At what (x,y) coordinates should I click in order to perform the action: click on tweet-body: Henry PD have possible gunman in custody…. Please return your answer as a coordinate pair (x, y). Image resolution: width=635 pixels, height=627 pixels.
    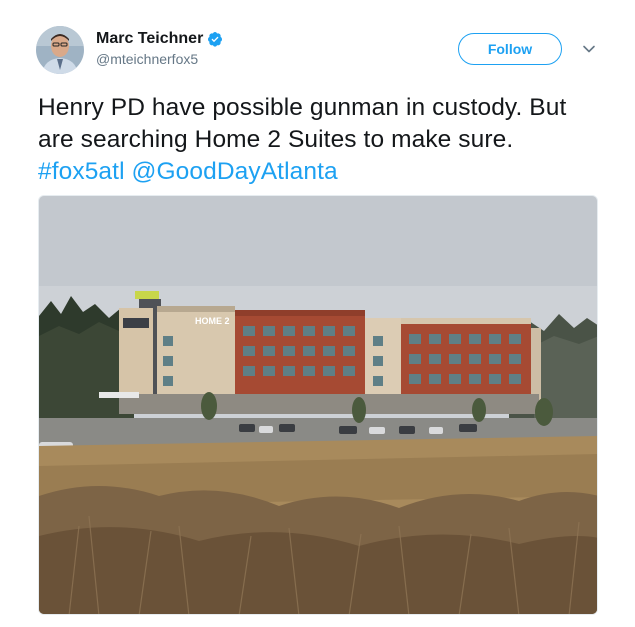
    Looking at the image, I should click on (302, 123).